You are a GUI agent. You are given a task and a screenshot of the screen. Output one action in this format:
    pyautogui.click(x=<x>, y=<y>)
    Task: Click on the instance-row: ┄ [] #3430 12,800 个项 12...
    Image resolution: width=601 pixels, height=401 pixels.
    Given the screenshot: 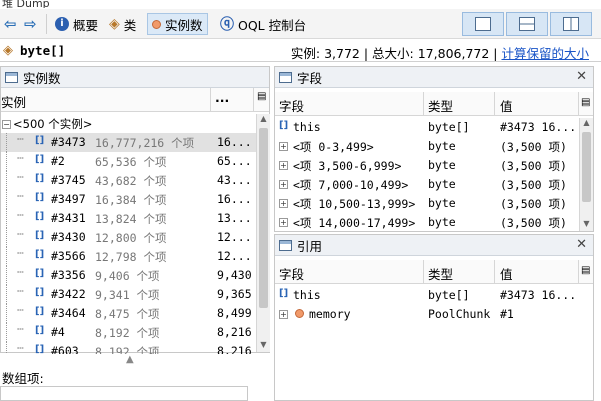 What is the action you would take?
    pyautogui.click(x=129, y=237)
    